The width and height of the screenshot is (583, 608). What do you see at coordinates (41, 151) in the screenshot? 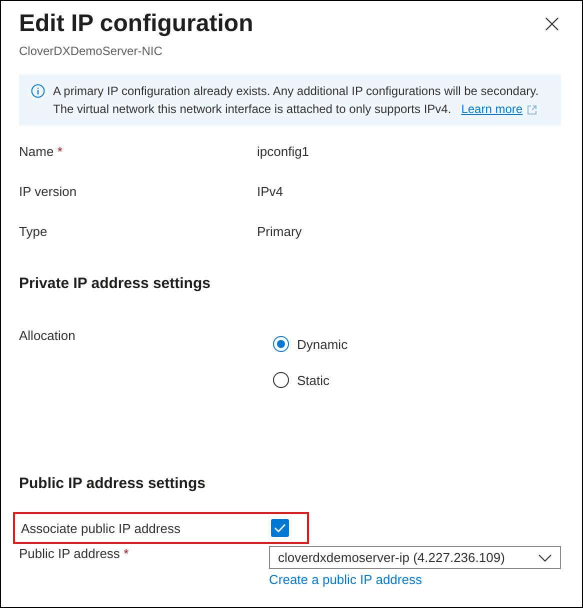
I see `field-label: Name *` at bounding box center [41, 151].